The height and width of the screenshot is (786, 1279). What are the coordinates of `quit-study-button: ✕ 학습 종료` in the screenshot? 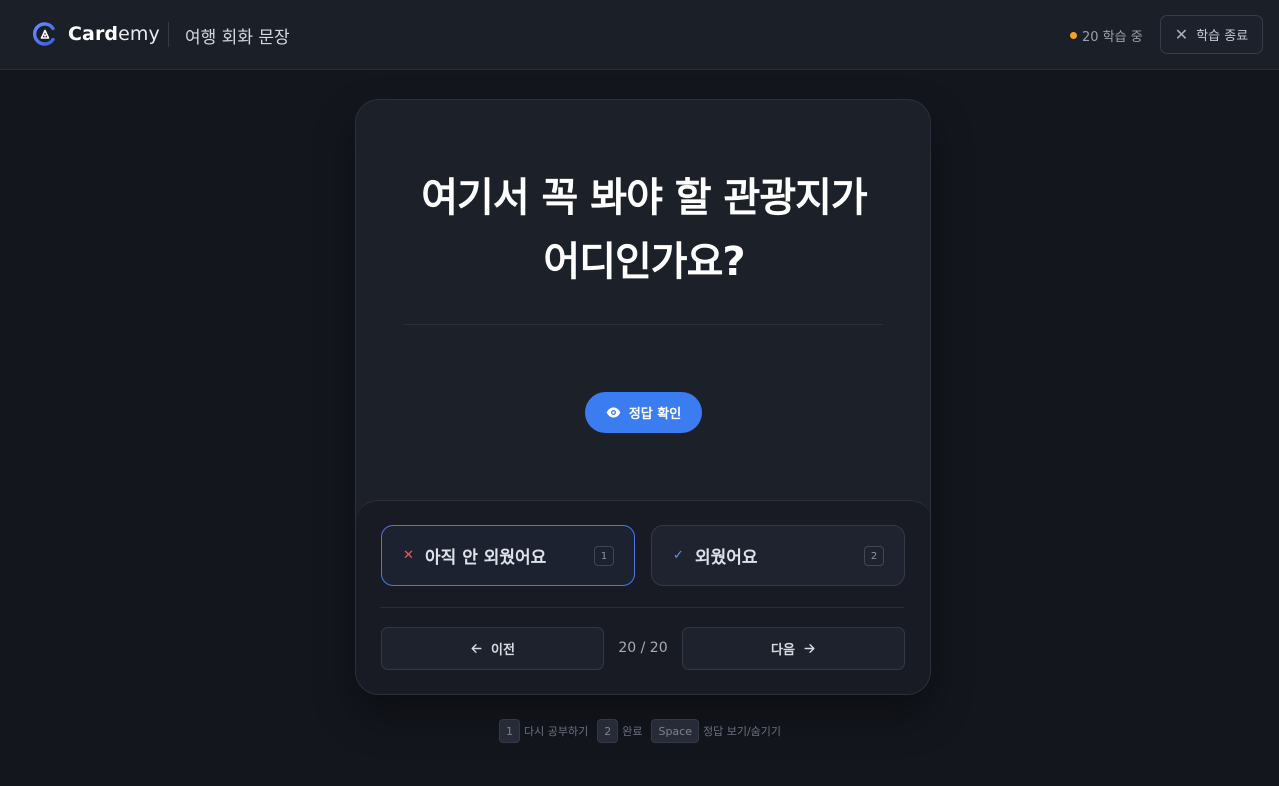 It's located at (1211, 34).